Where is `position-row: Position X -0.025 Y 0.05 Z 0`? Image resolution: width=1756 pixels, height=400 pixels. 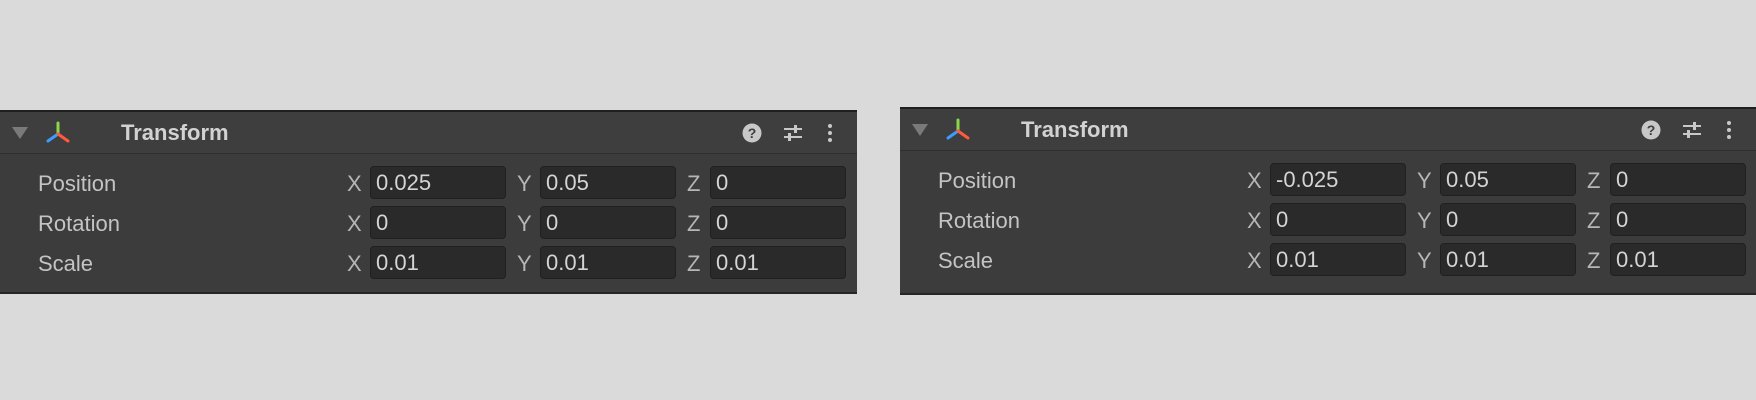 position-row: Position X -0.025 Y 0.05 Z 0 is located at coordinates (1328, 181).